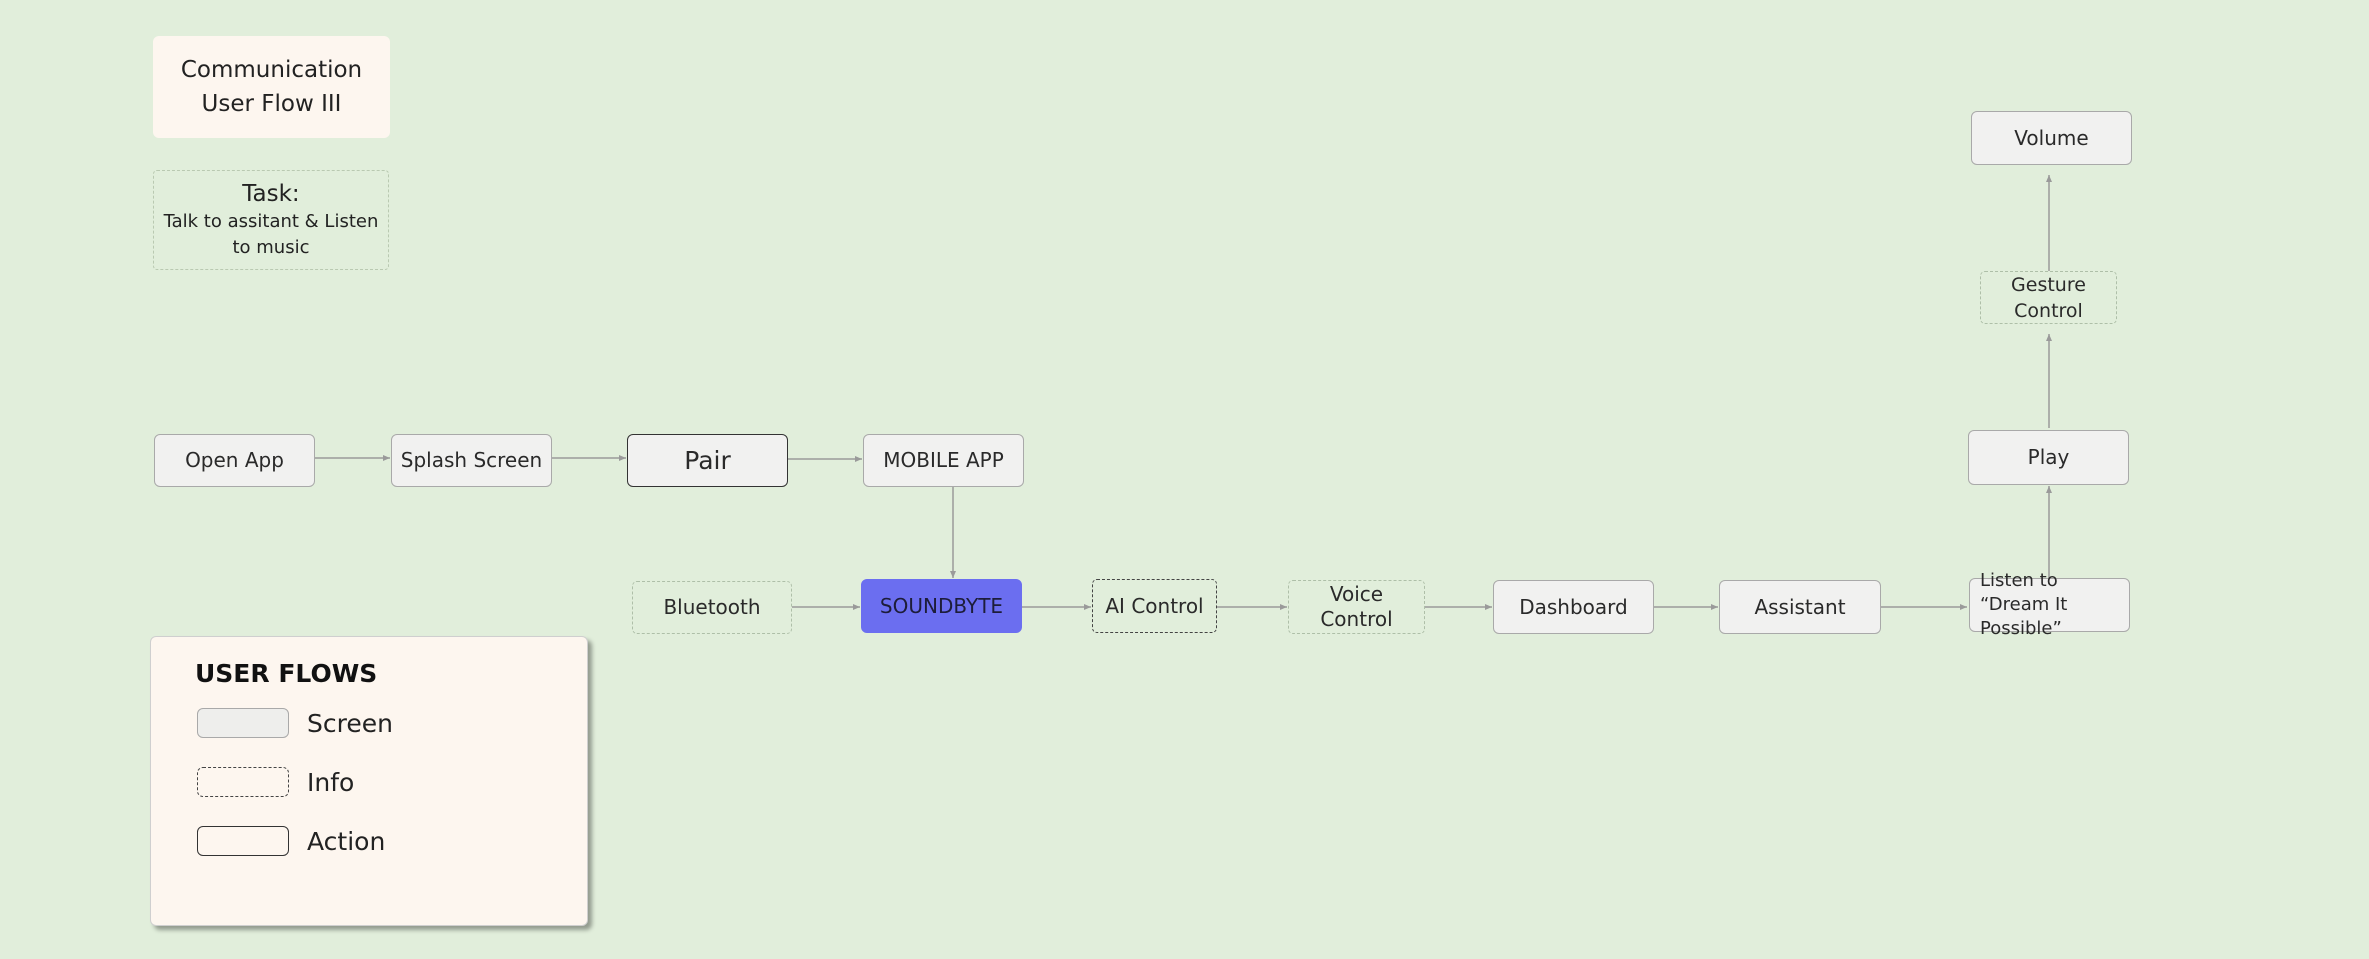 The height and width of the screenshot is (959, 2369). I want to click on node-ai-control: AI Control, so click(1154, 606).